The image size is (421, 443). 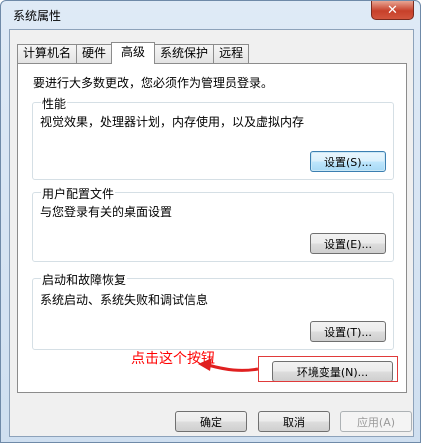 I want to click on tab-strip: 计算机名 硬件 高级 系统保护 远程, so click(x=133, y=53).